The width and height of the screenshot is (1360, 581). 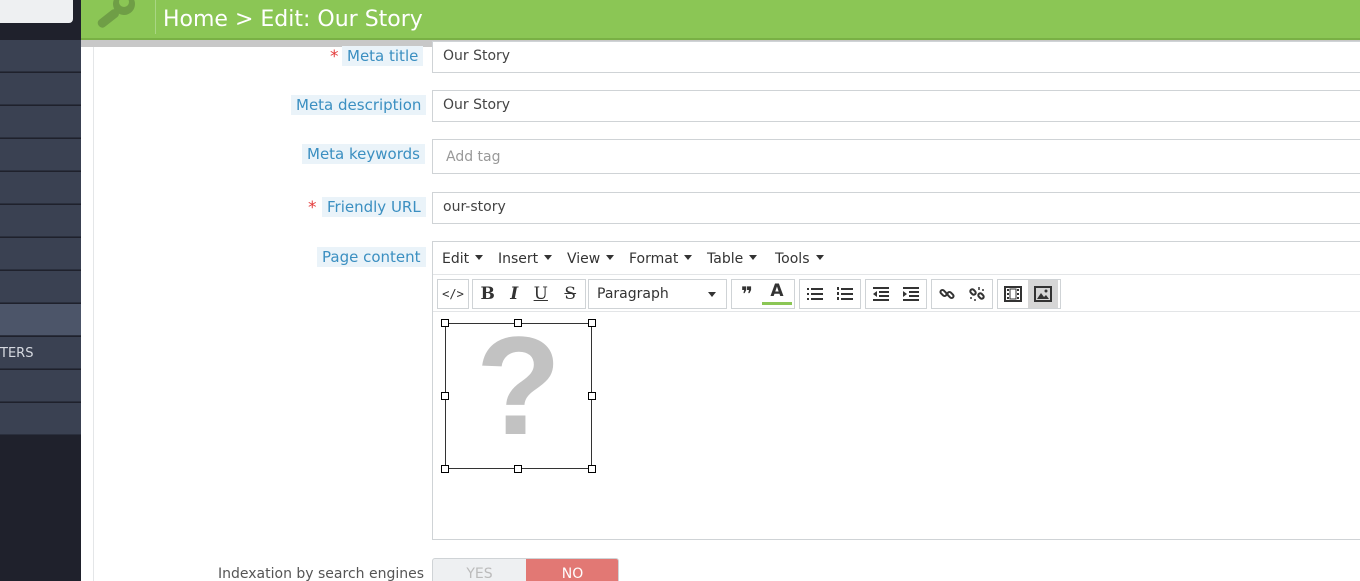 What do you see at coordinates (725, 259) in the screenshot?
I see `menu-label: Table` at bounding box center [725, 259].